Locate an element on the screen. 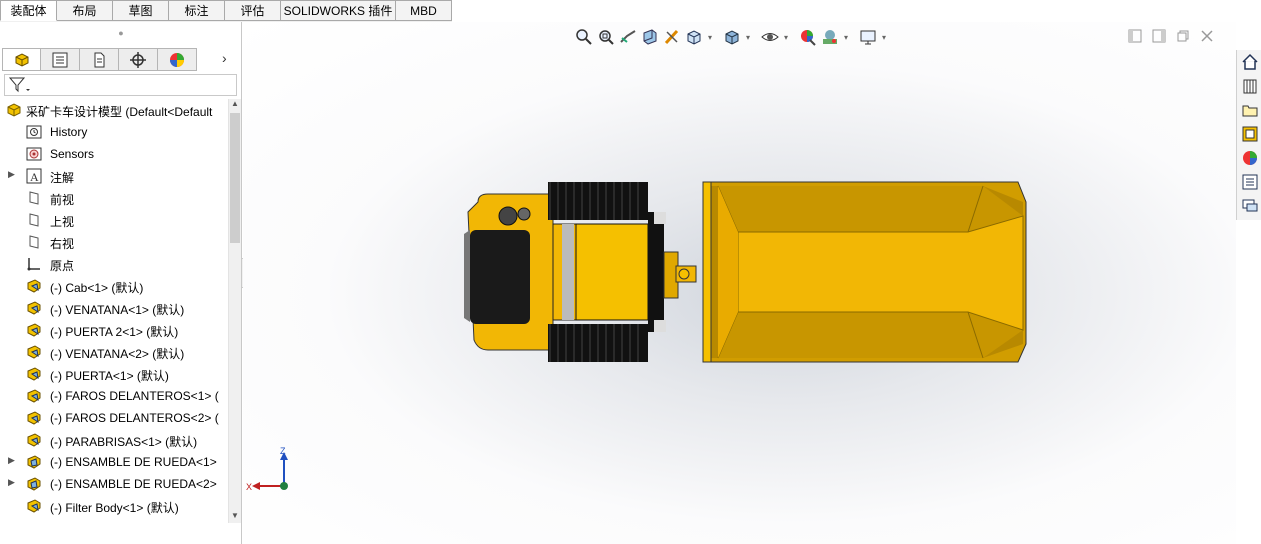 The height and width of the screenshot is (544, 1261). zoom-to-area-button is located at coordinates (606, 37).